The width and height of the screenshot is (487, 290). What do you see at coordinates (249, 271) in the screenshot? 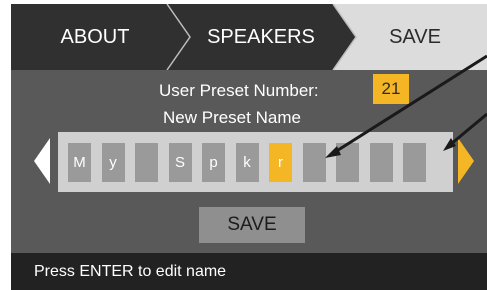
I see `status-bar: Press ENTER to edit name` at bounding box center [249, 271].